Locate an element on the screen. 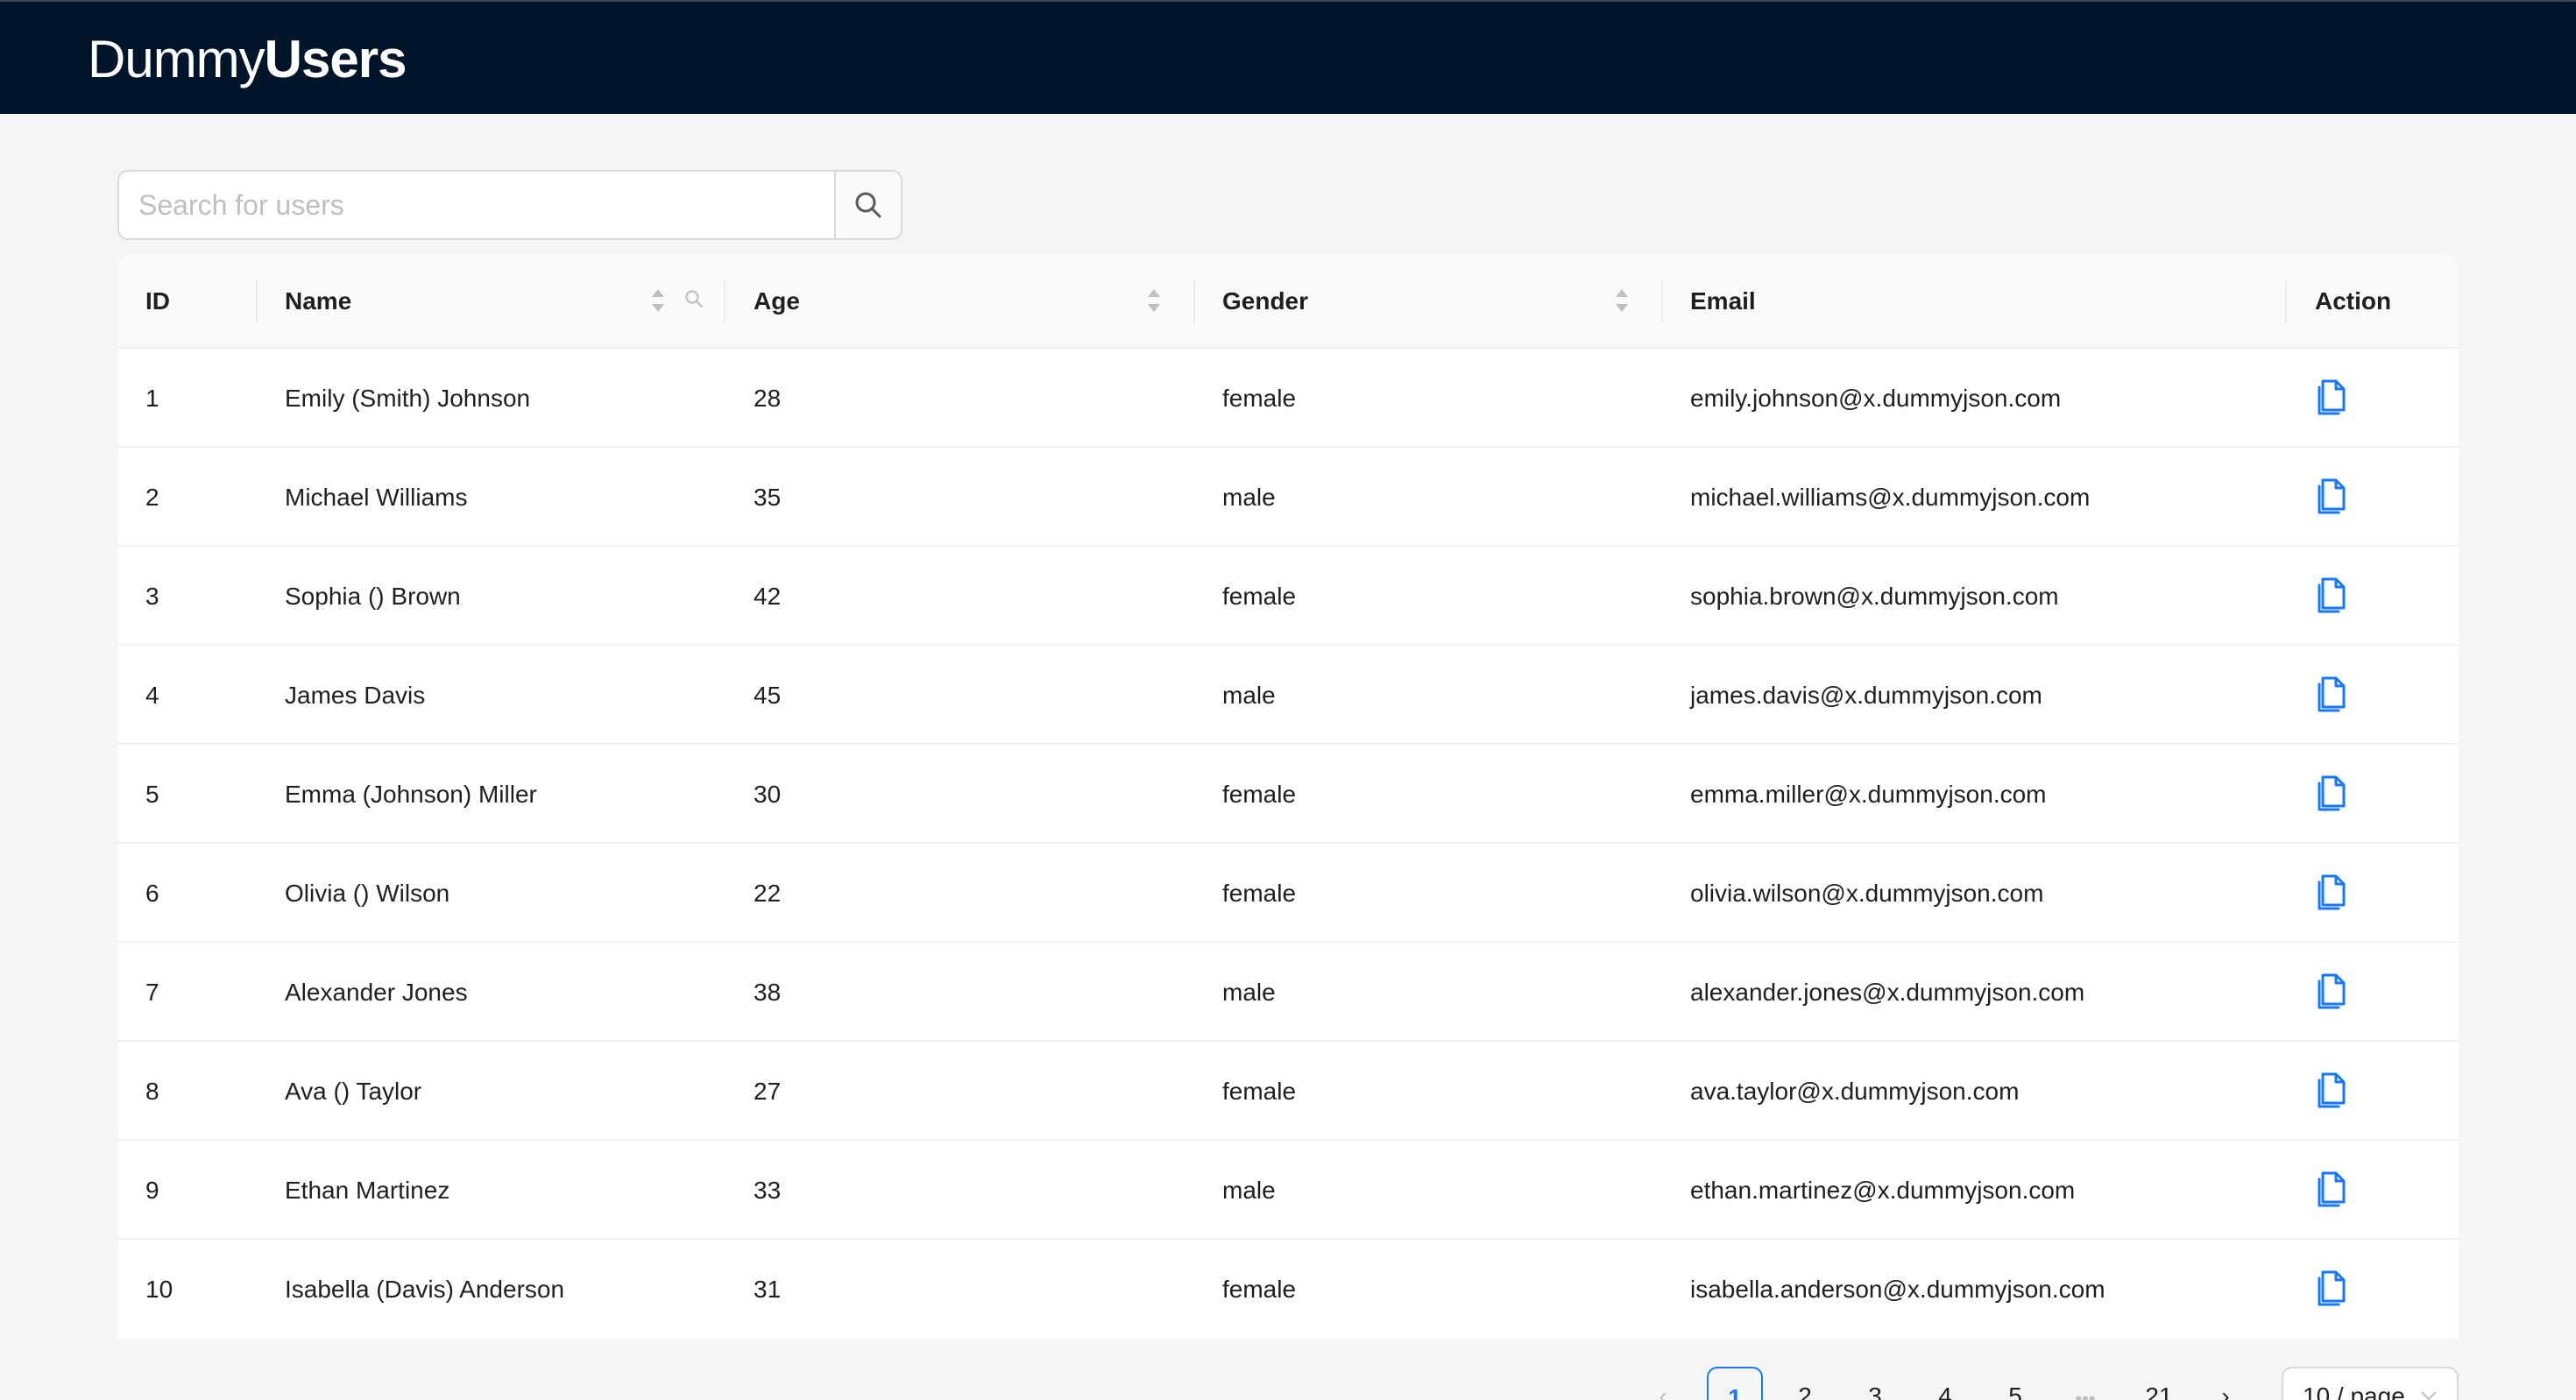 This screenshot has width=2576, height=1400. search-bar is located at coordinates (509, 205).